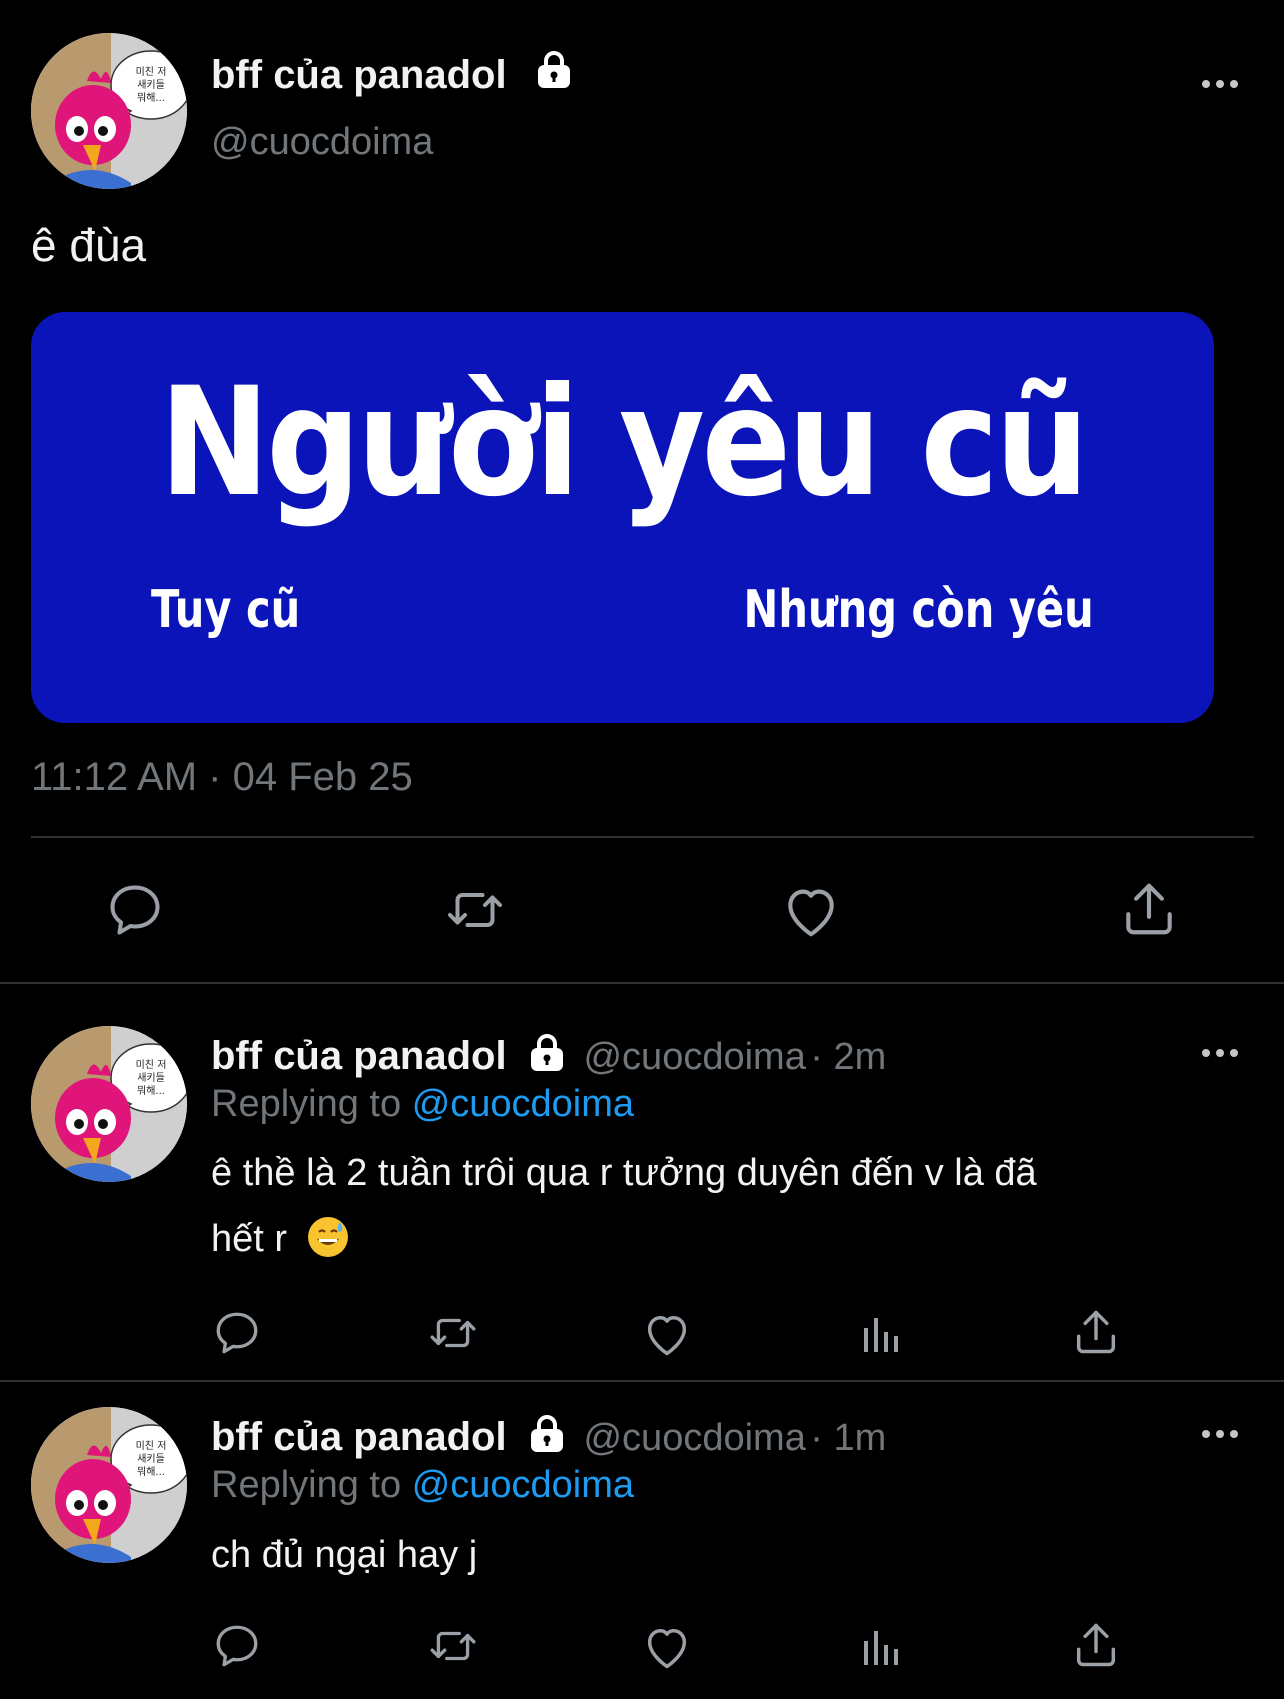 This screenshot has width=1284, height=1699. Describe the element at coordinates (359, 75) in the screenshot. I see `author-name-text: bff của panadol` at that location.